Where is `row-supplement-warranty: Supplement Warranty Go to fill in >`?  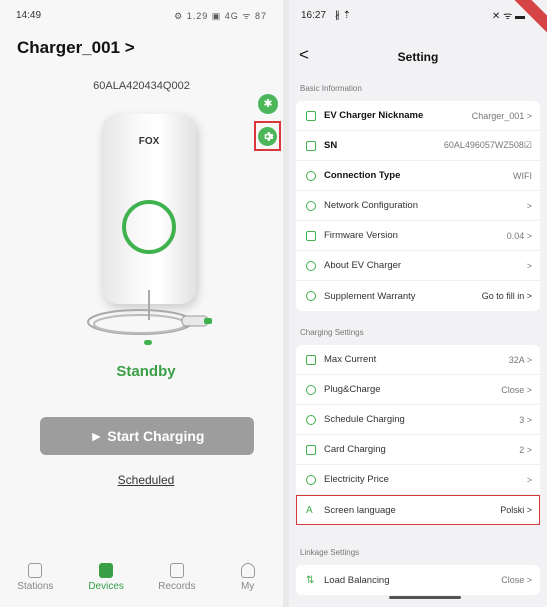
row-supplement-warranty: Supplement Warranty Go to fill in > is located at coordinates (418, 296).